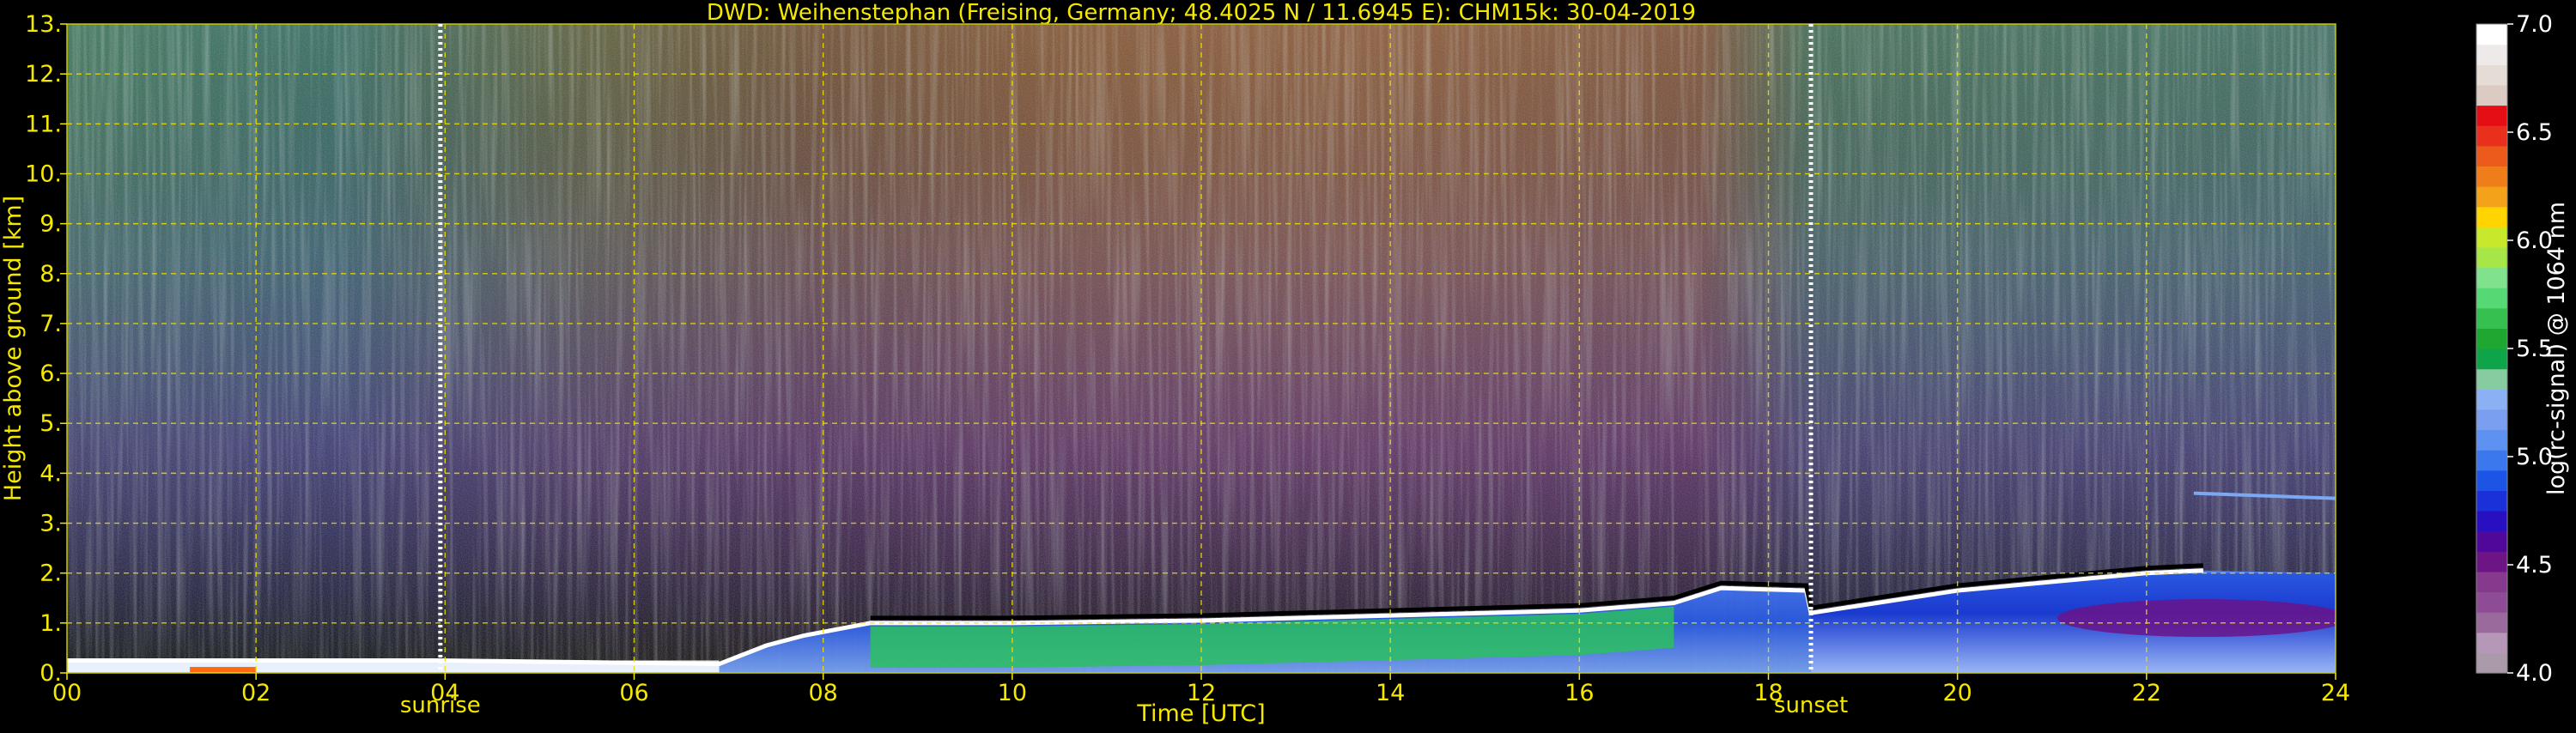 Image resolution: width=2576 pixels, height=733 pixels. What do you see at coordinates (2535, 565) in the screenshot?
I see `colorbar-tick-label: 4.5` at bounding box center [2535, 565].